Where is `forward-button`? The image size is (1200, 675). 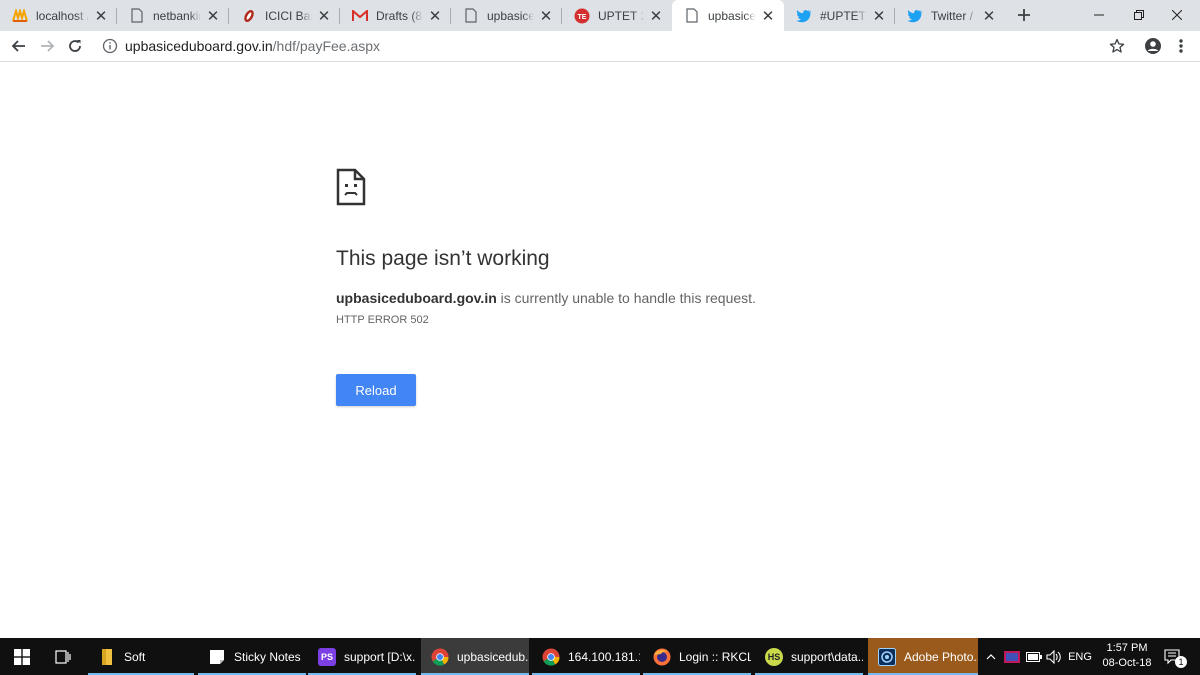
forward-button is located at coordinates (47, 46).